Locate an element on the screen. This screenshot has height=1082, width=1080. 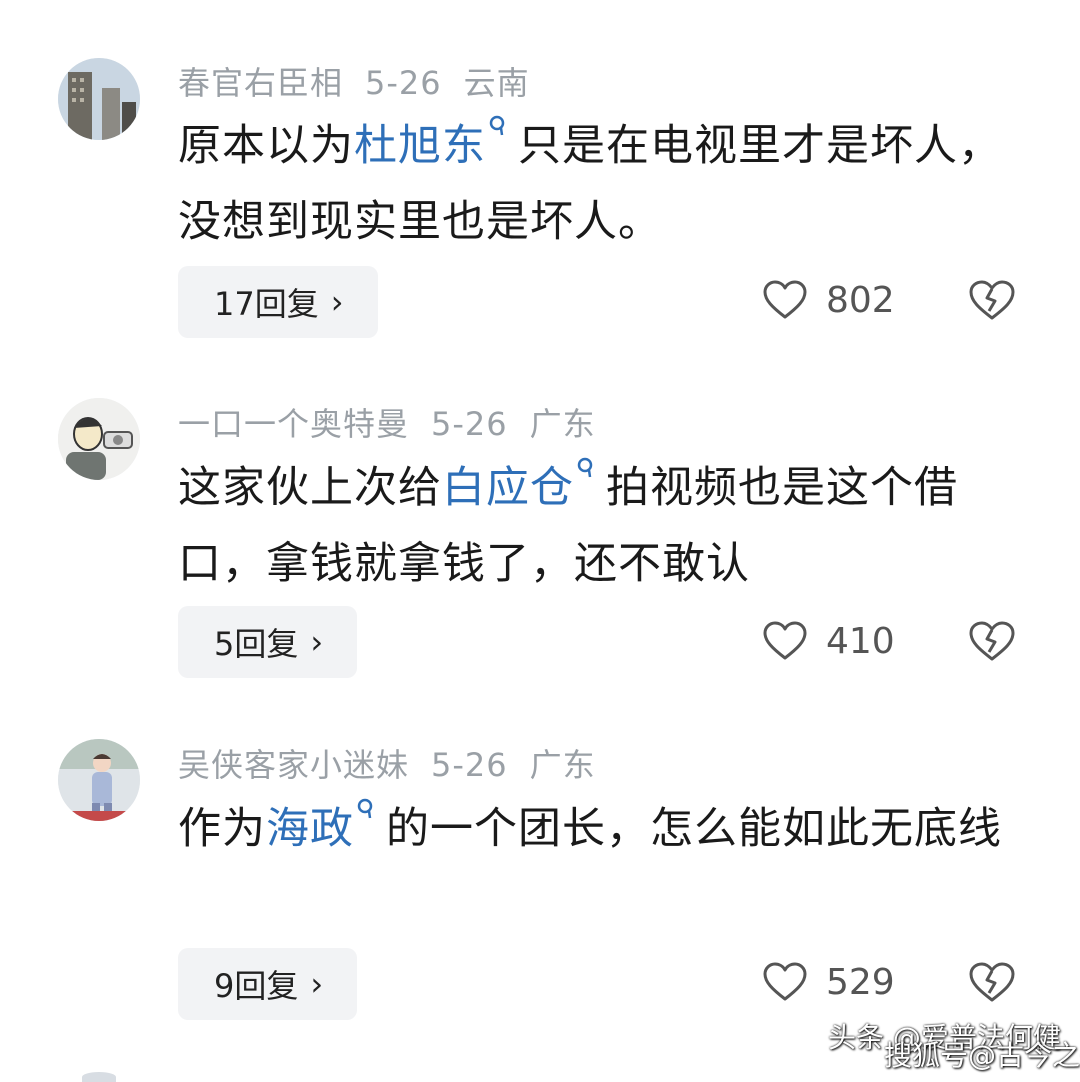
comment-meta: 一口一个奥特曼 5-26 广东 is located at coordinates (398, 422).